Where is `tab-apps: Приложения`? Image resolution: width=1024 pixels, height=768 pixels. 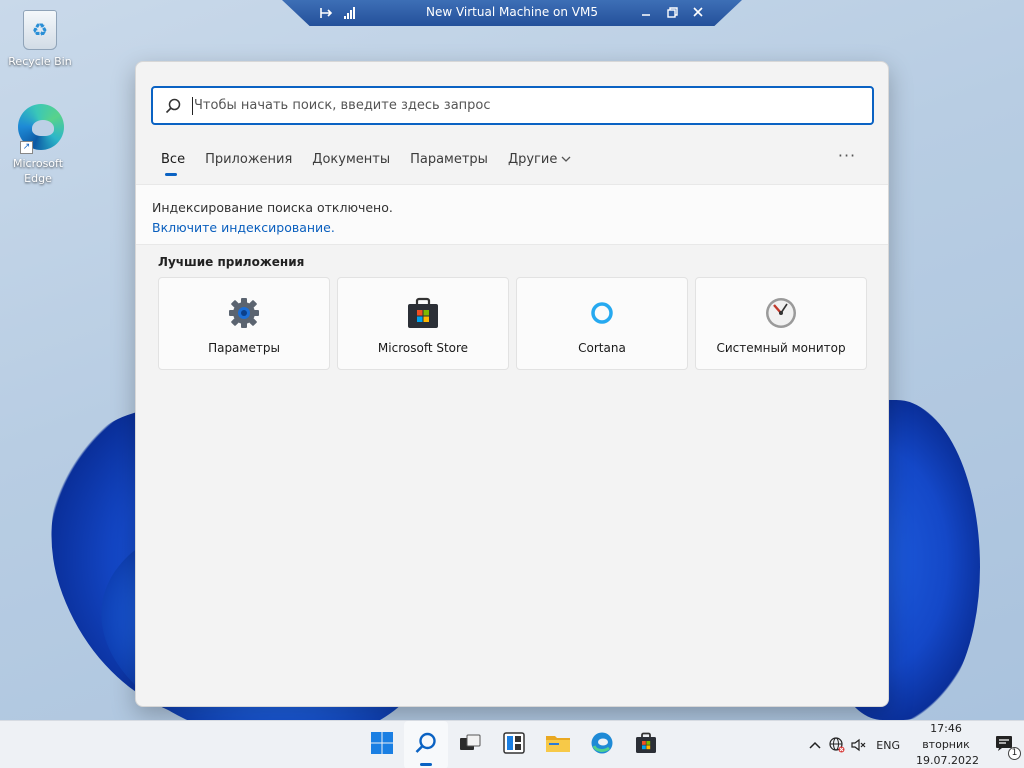
tab-apps: Приложения is located at coordinates (248, 164).